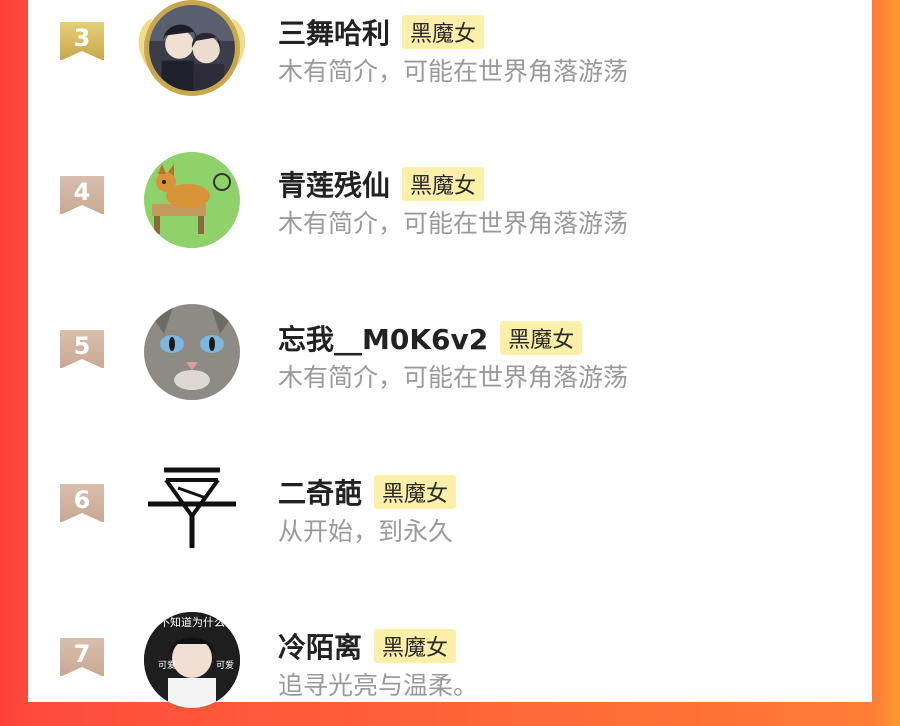 This screenshot has height=726, width=900. What do you see at coordinates (192, 200) in the screenshot?
I see `shiba-dog-avatar` at bounding box center [192, 200].